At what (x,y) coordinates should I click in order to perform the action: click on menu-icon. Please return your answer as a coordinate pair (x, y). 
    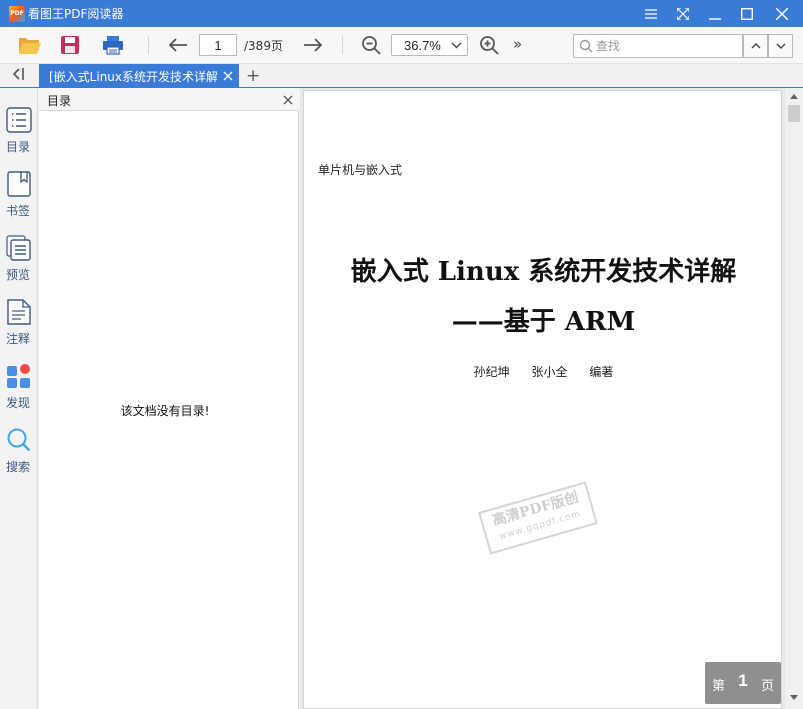
    Looking at the image, I should click on (651, 13).